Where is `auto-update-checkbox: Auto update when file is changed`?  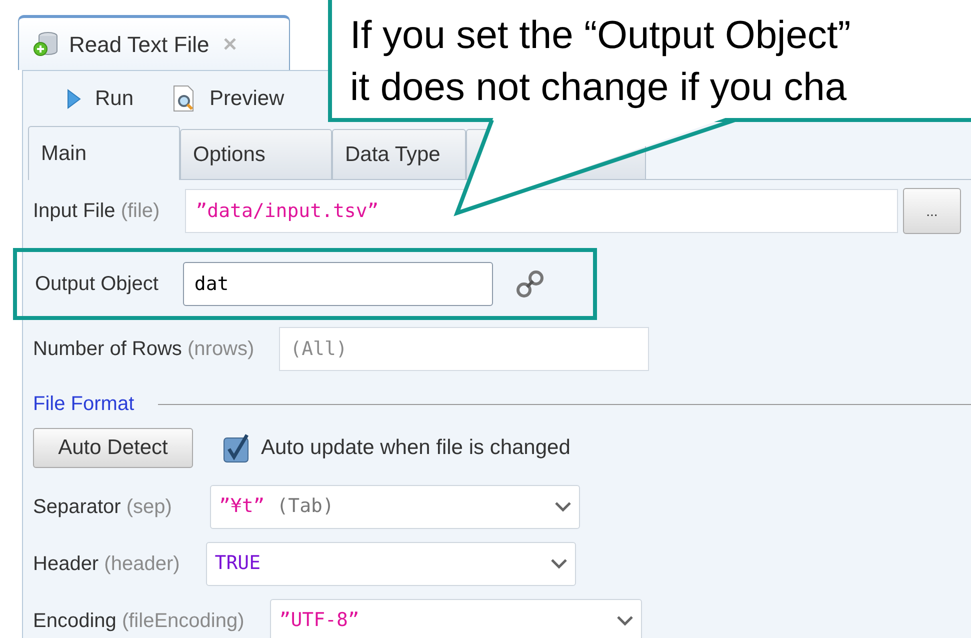
auto-update-checkbox: Auto update when file is changed is located at coordinates (396, 448).